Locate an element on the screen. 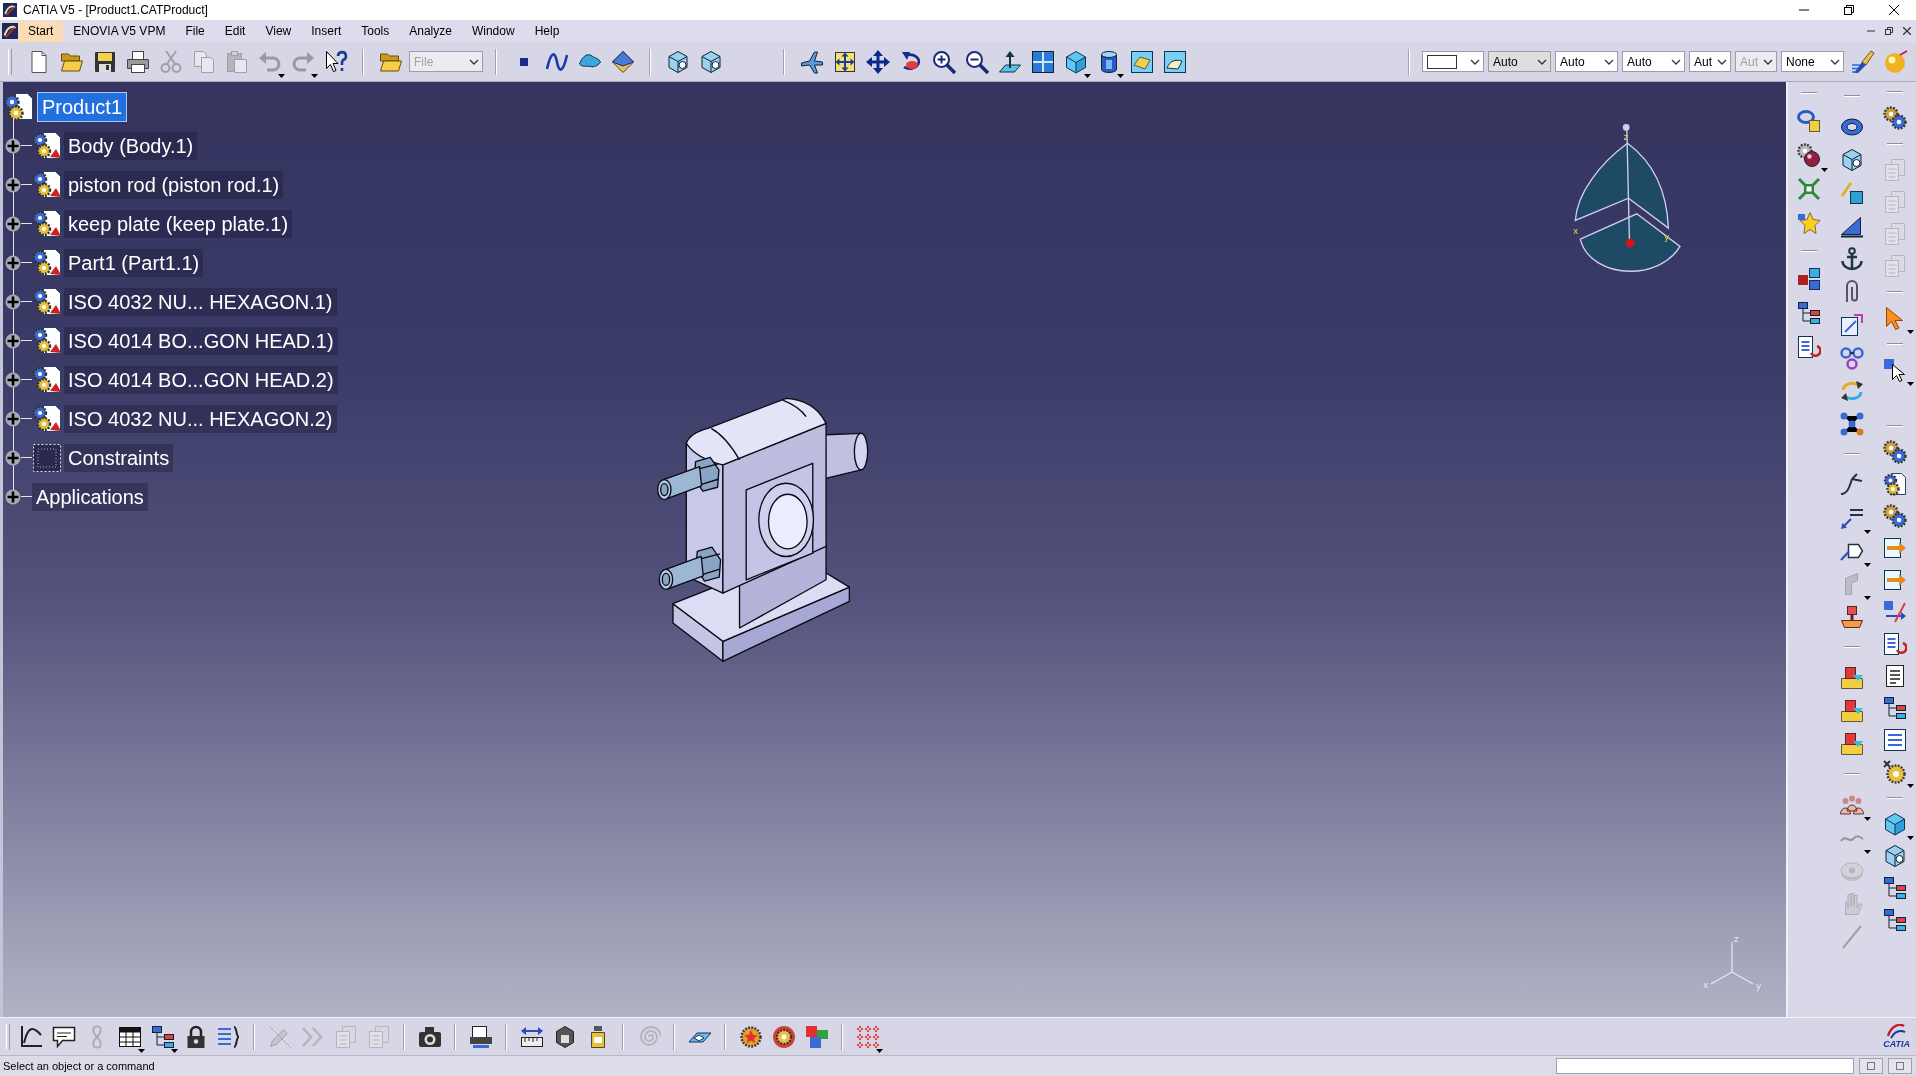  frame-arrows-icon is located at coordinates (844, 61).